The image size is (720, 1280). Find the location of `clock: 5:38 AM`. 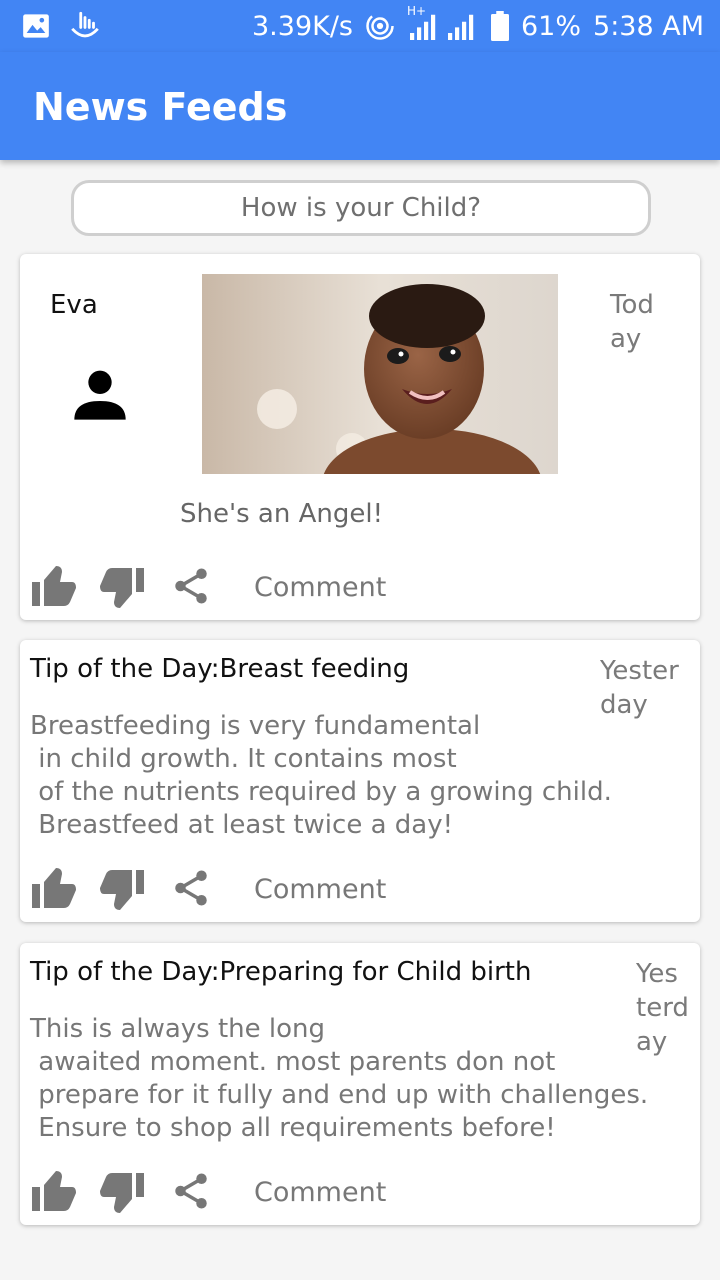

clock: 5:38 AM is located at coordinates (648, 26).